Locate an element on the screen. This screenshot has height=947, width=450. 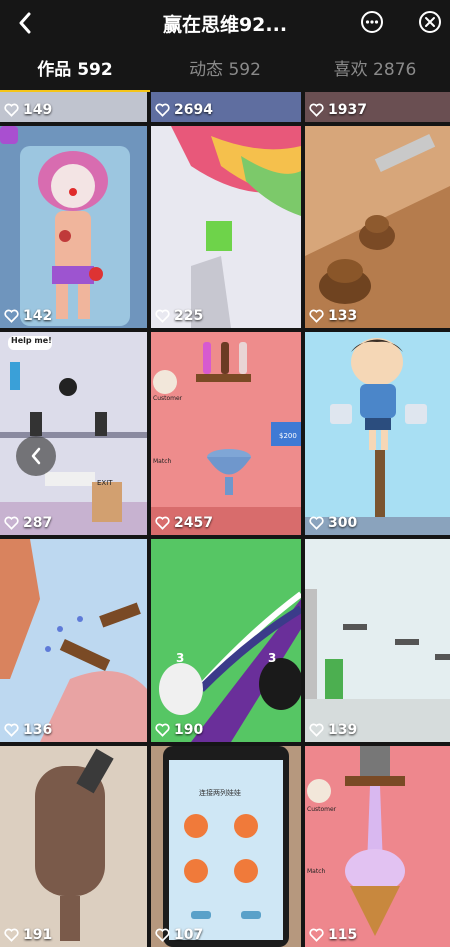
like-count: 225 is located at coordinates (179, 316).